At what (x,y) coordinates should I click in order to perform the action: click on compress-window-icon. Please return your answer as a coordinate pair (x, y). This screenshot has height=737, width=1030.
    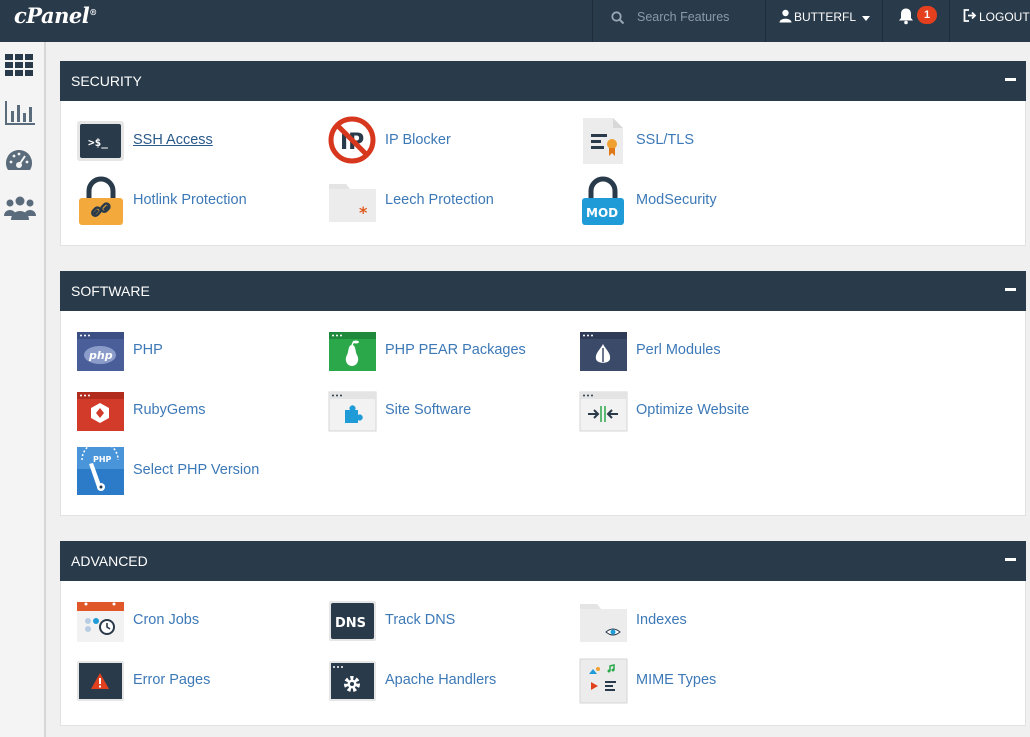
    Looking at the image, I should click on (603, 411).